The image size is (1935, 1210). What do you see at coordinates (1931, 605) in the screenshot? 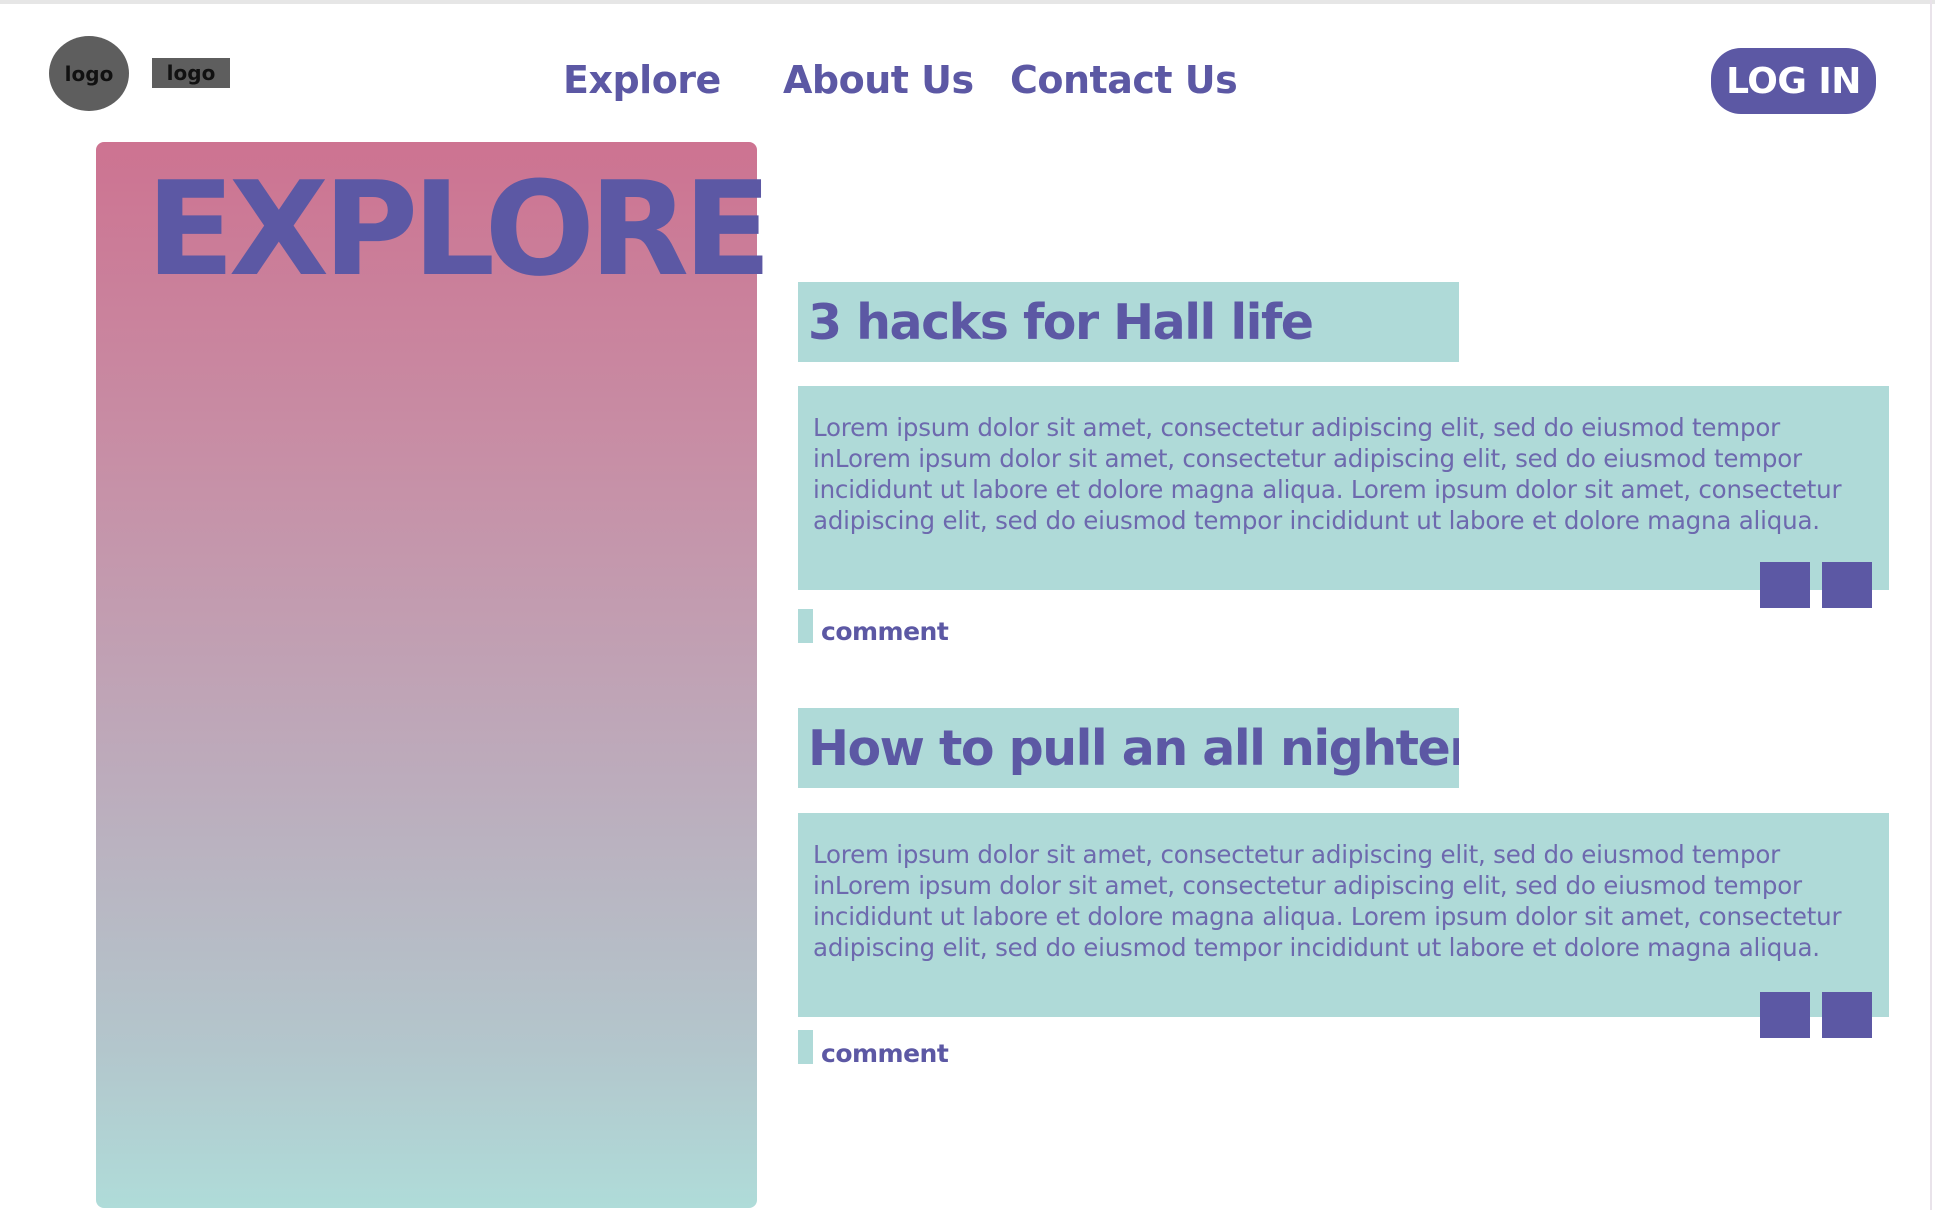
I see `right-border` at bounding box center [1931, 605].